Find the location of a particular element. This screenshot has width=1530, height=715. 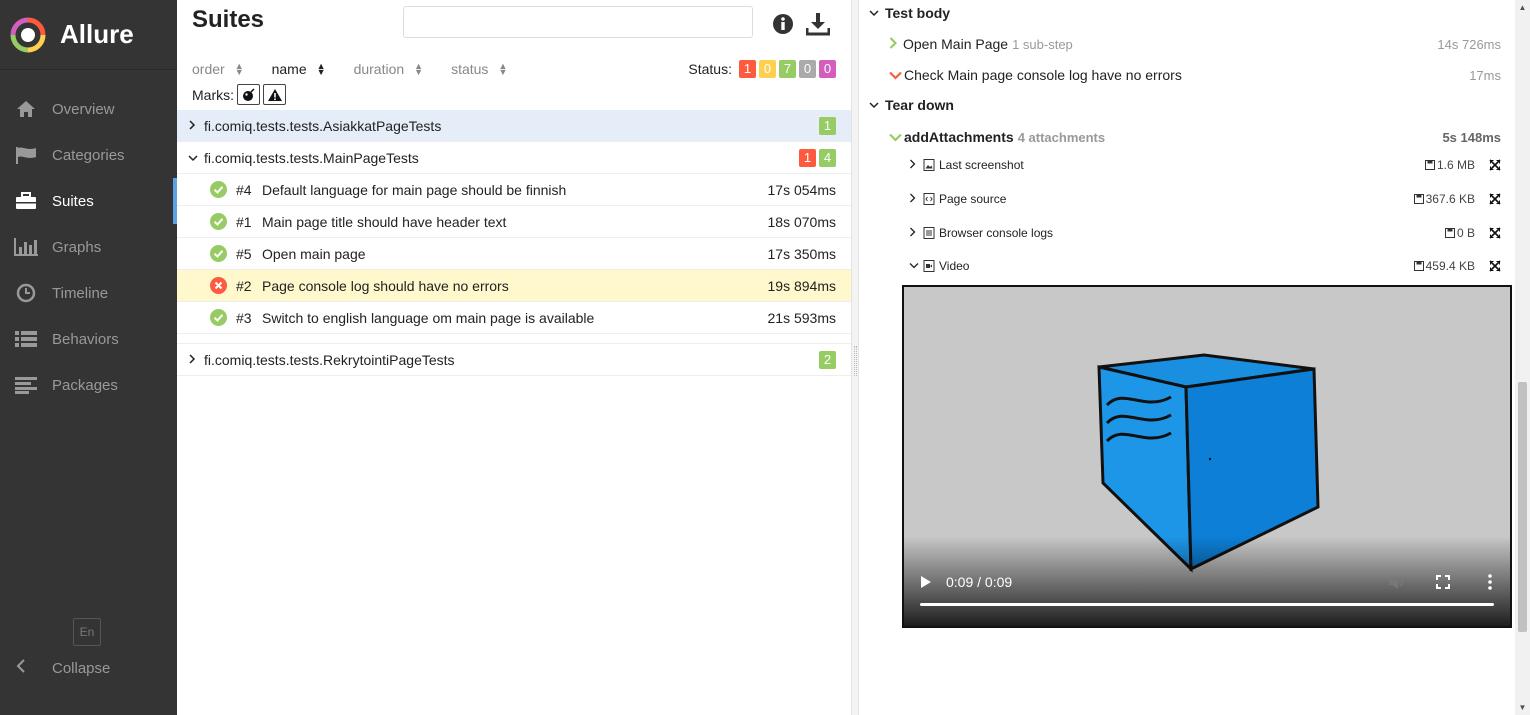

attachment-size-value: 0 B is located at coordinates (1465, 233).